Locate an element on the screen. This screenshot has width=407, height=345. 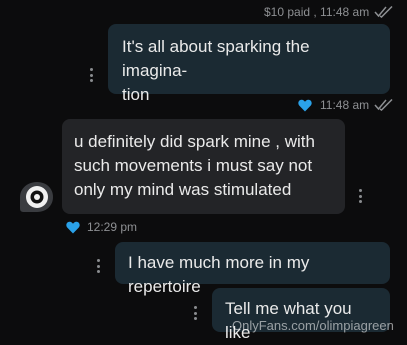
message-timestamp: 11:48 am is located at coordinates (345, 105).